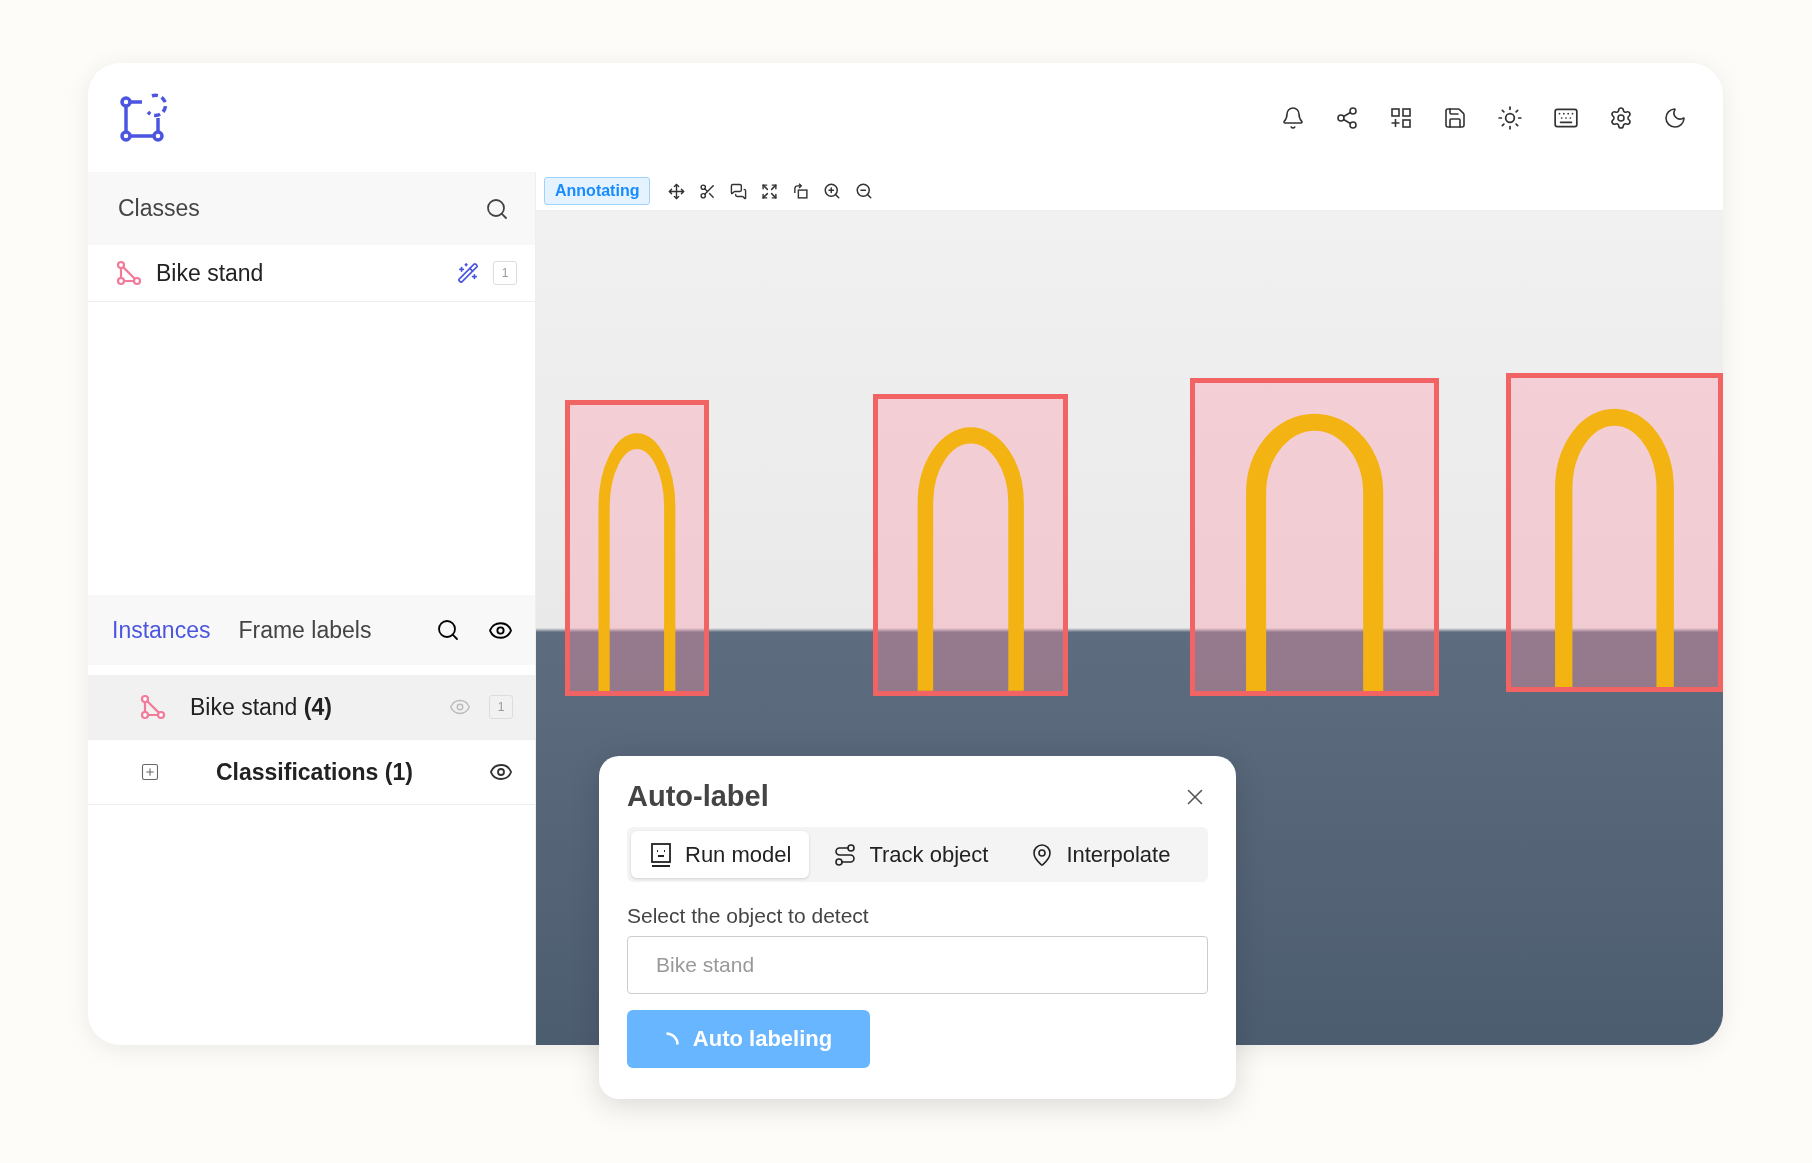  Describe the element at coordinates (210, 273) in the screenshot. I see `class-name: Bike stand` at that location.